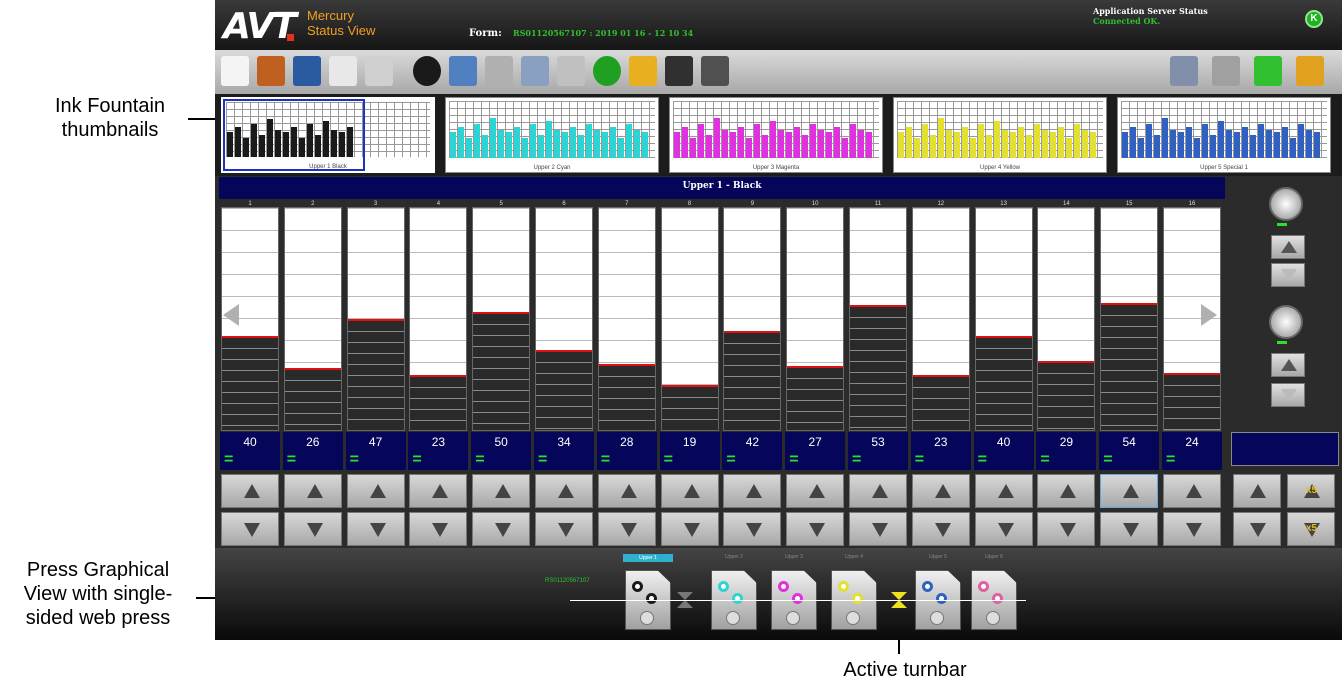  Describe the element at coordinates (379, 71) in the screenshot. I see `ops-icon` at that location.